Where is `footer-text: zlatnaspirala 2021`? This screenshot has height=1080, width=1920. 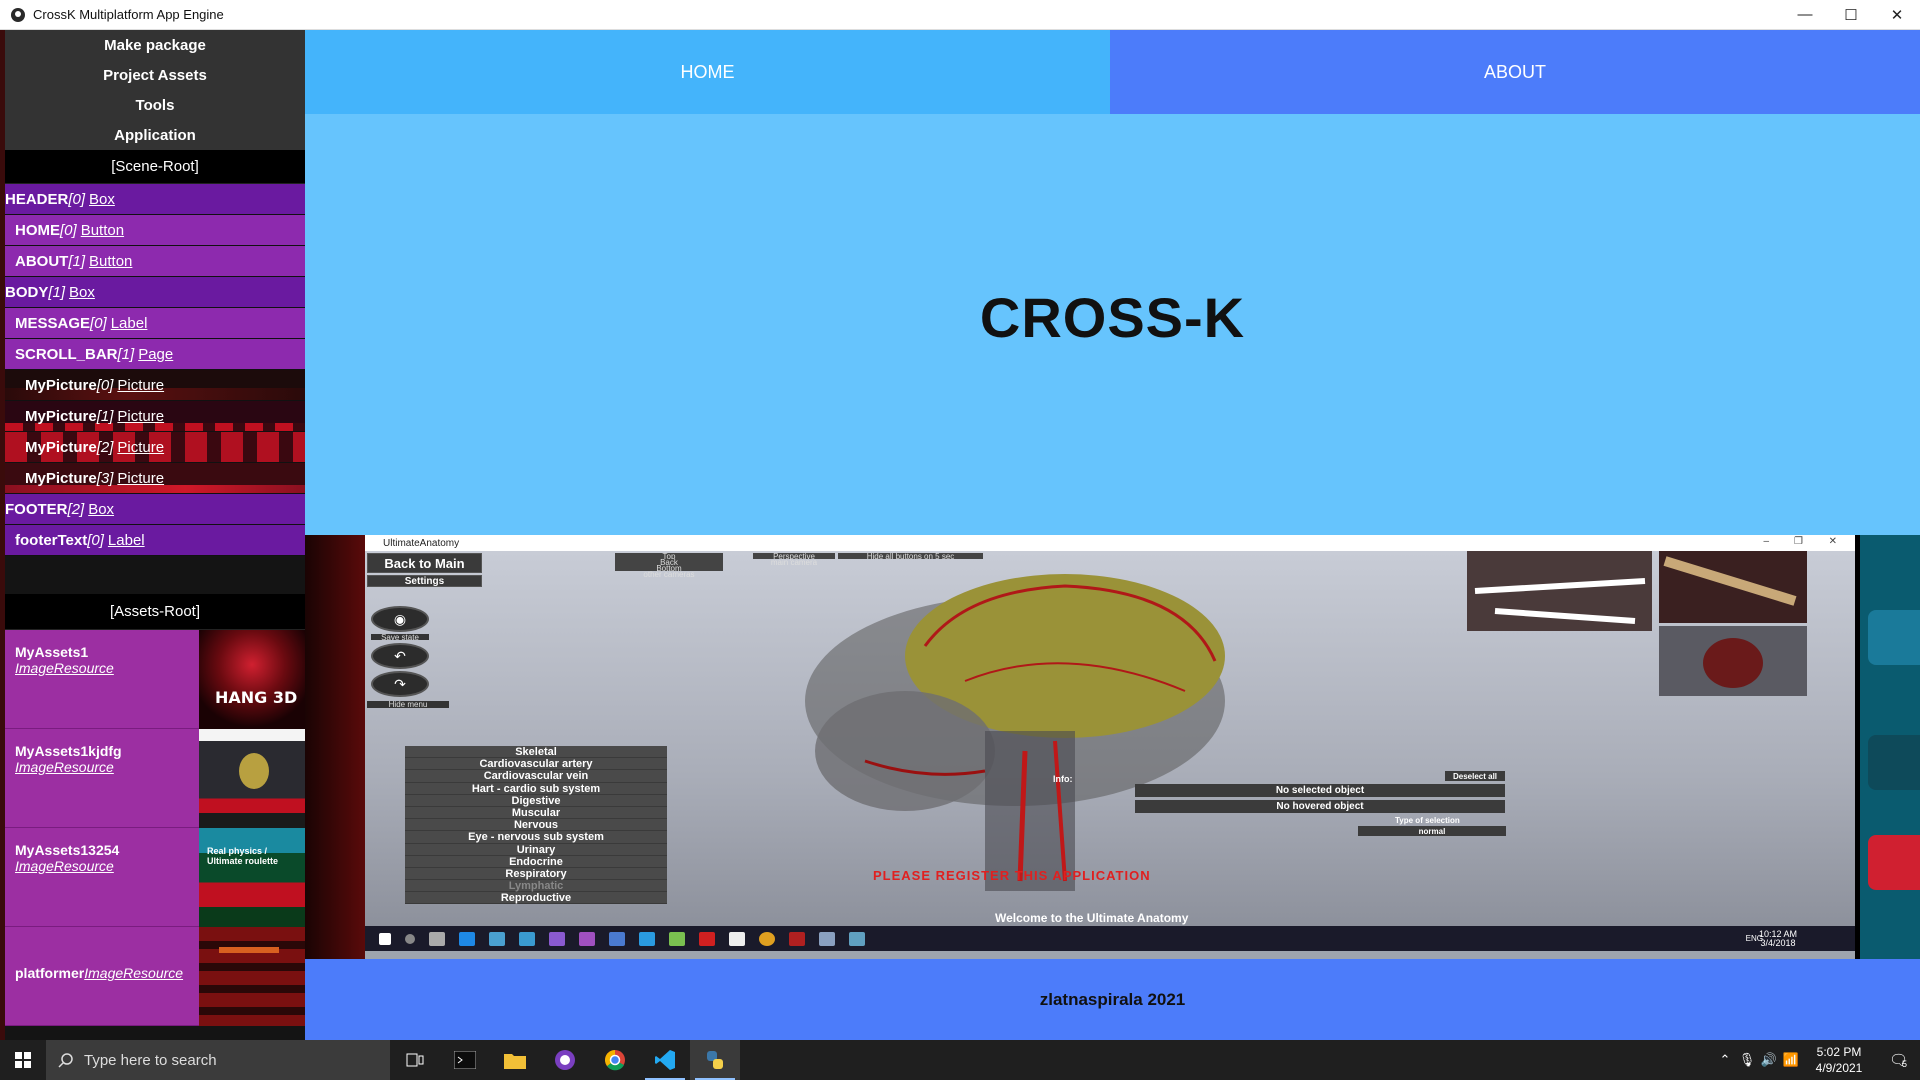 footer-text: zlatnaspirala 2021 is located at coordinates (1112, 999).